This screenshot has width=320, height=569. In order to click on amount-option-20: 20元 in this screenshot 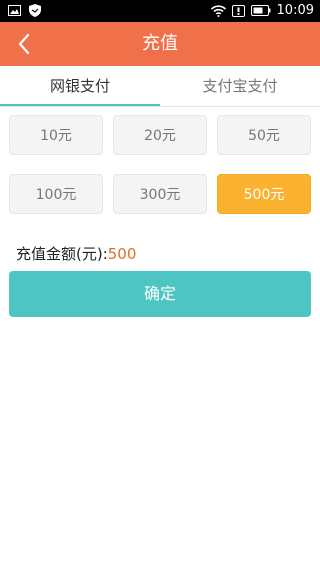, I will do `click(160, 135)`.